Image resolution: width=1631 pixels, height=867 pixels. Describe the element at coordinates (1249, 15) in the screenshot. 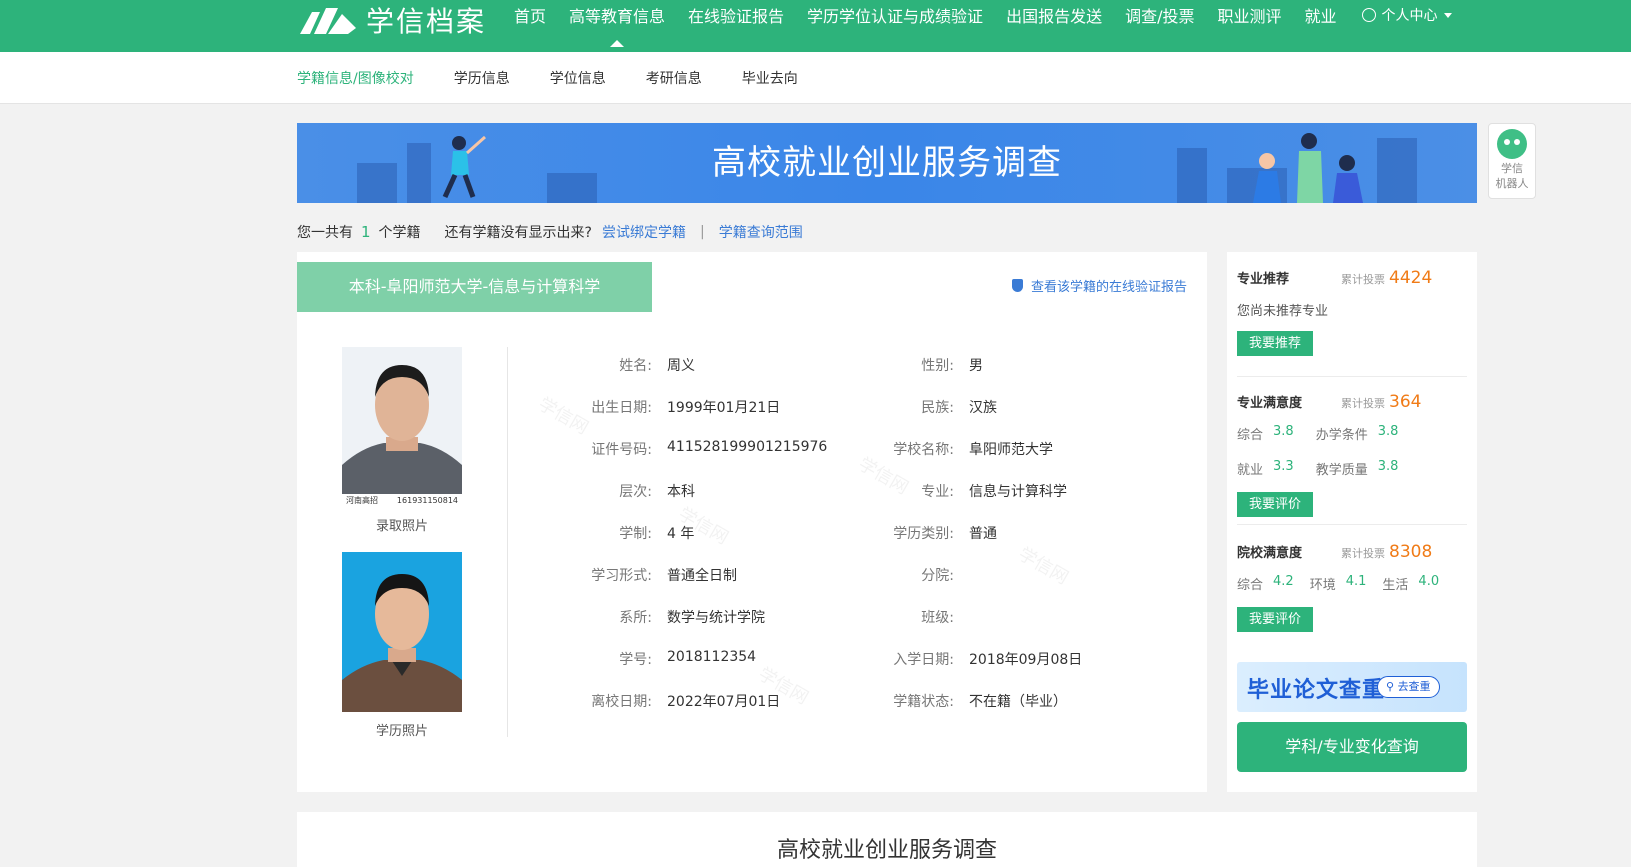

I see `nav-career-test: 职业测评` at that location.